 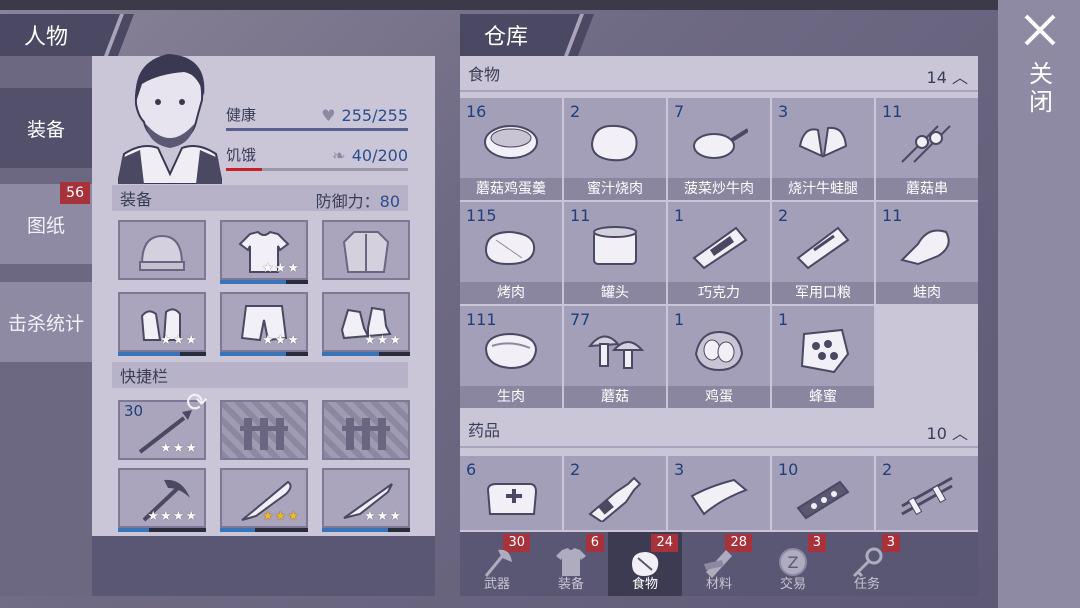 I want to click on medicine-item-first-aid: 6, so click(x=511, y=493).